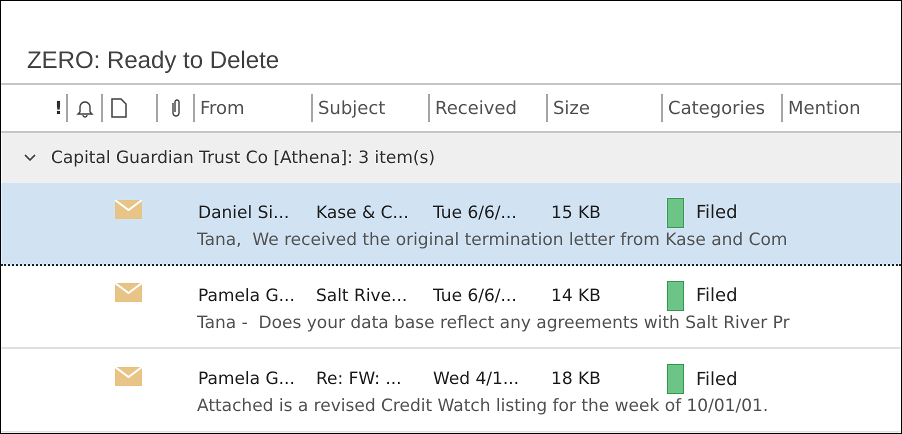 The height and width of the screenshot is (434, 902). Describe the element at coordinates (58, 108) in the screenshot. I see `importance-column-header: !` at that location.